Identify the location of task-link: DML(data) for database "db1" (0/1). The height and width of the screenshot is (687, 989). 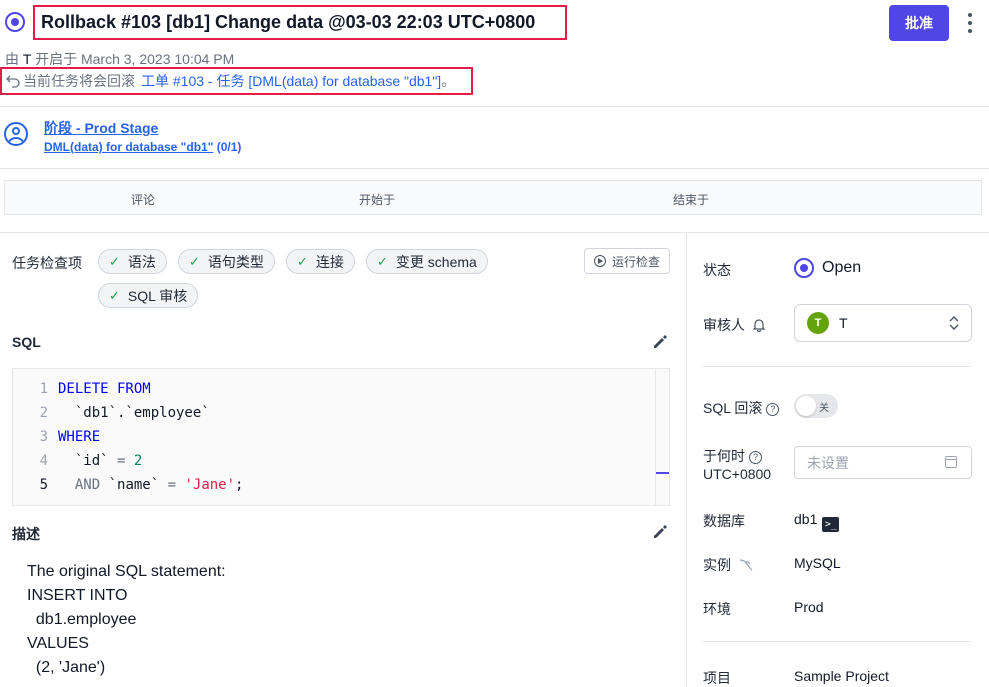
(142, 147).